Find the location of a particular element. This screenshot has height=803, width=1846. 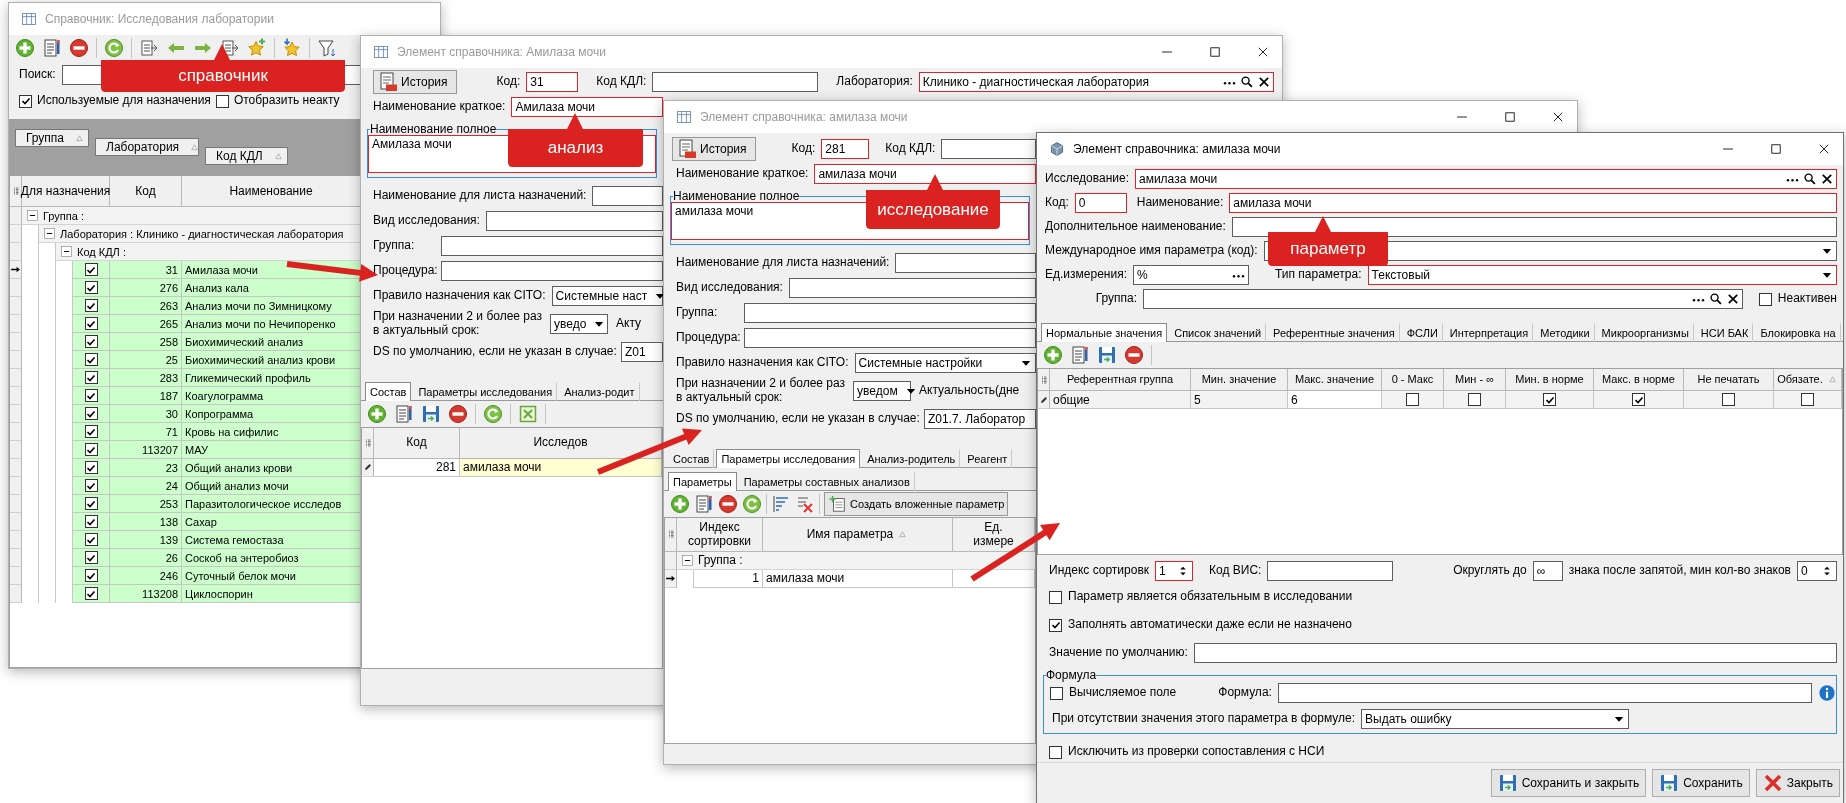

table-cell: МАУ is located at coordinates (271, 450).